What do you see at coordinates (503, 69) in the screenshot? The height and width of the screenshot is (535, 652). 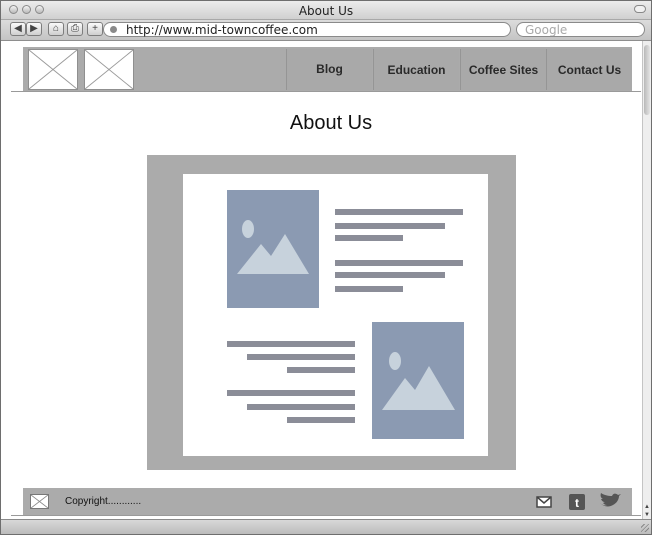 I see `nav-item-coffee-sites: Coffee Sites` at bounding box center [503, 69].